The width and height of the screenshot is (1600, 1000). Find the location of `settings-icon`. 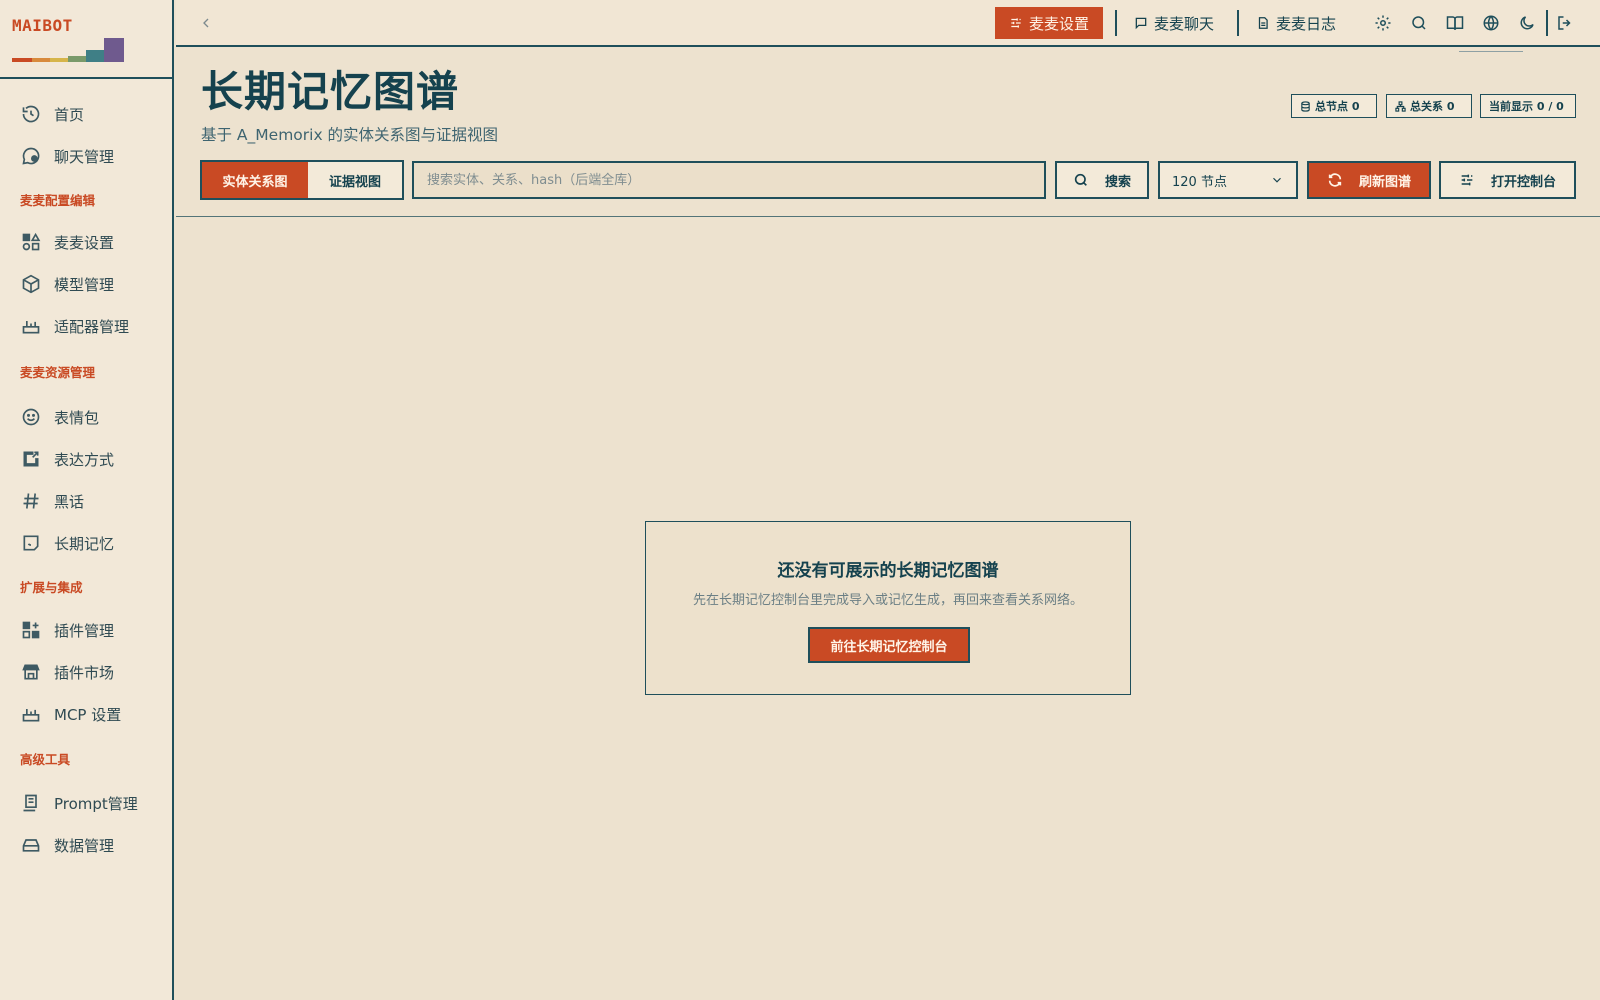

settings-icon is located at coordinates (1383, 23).